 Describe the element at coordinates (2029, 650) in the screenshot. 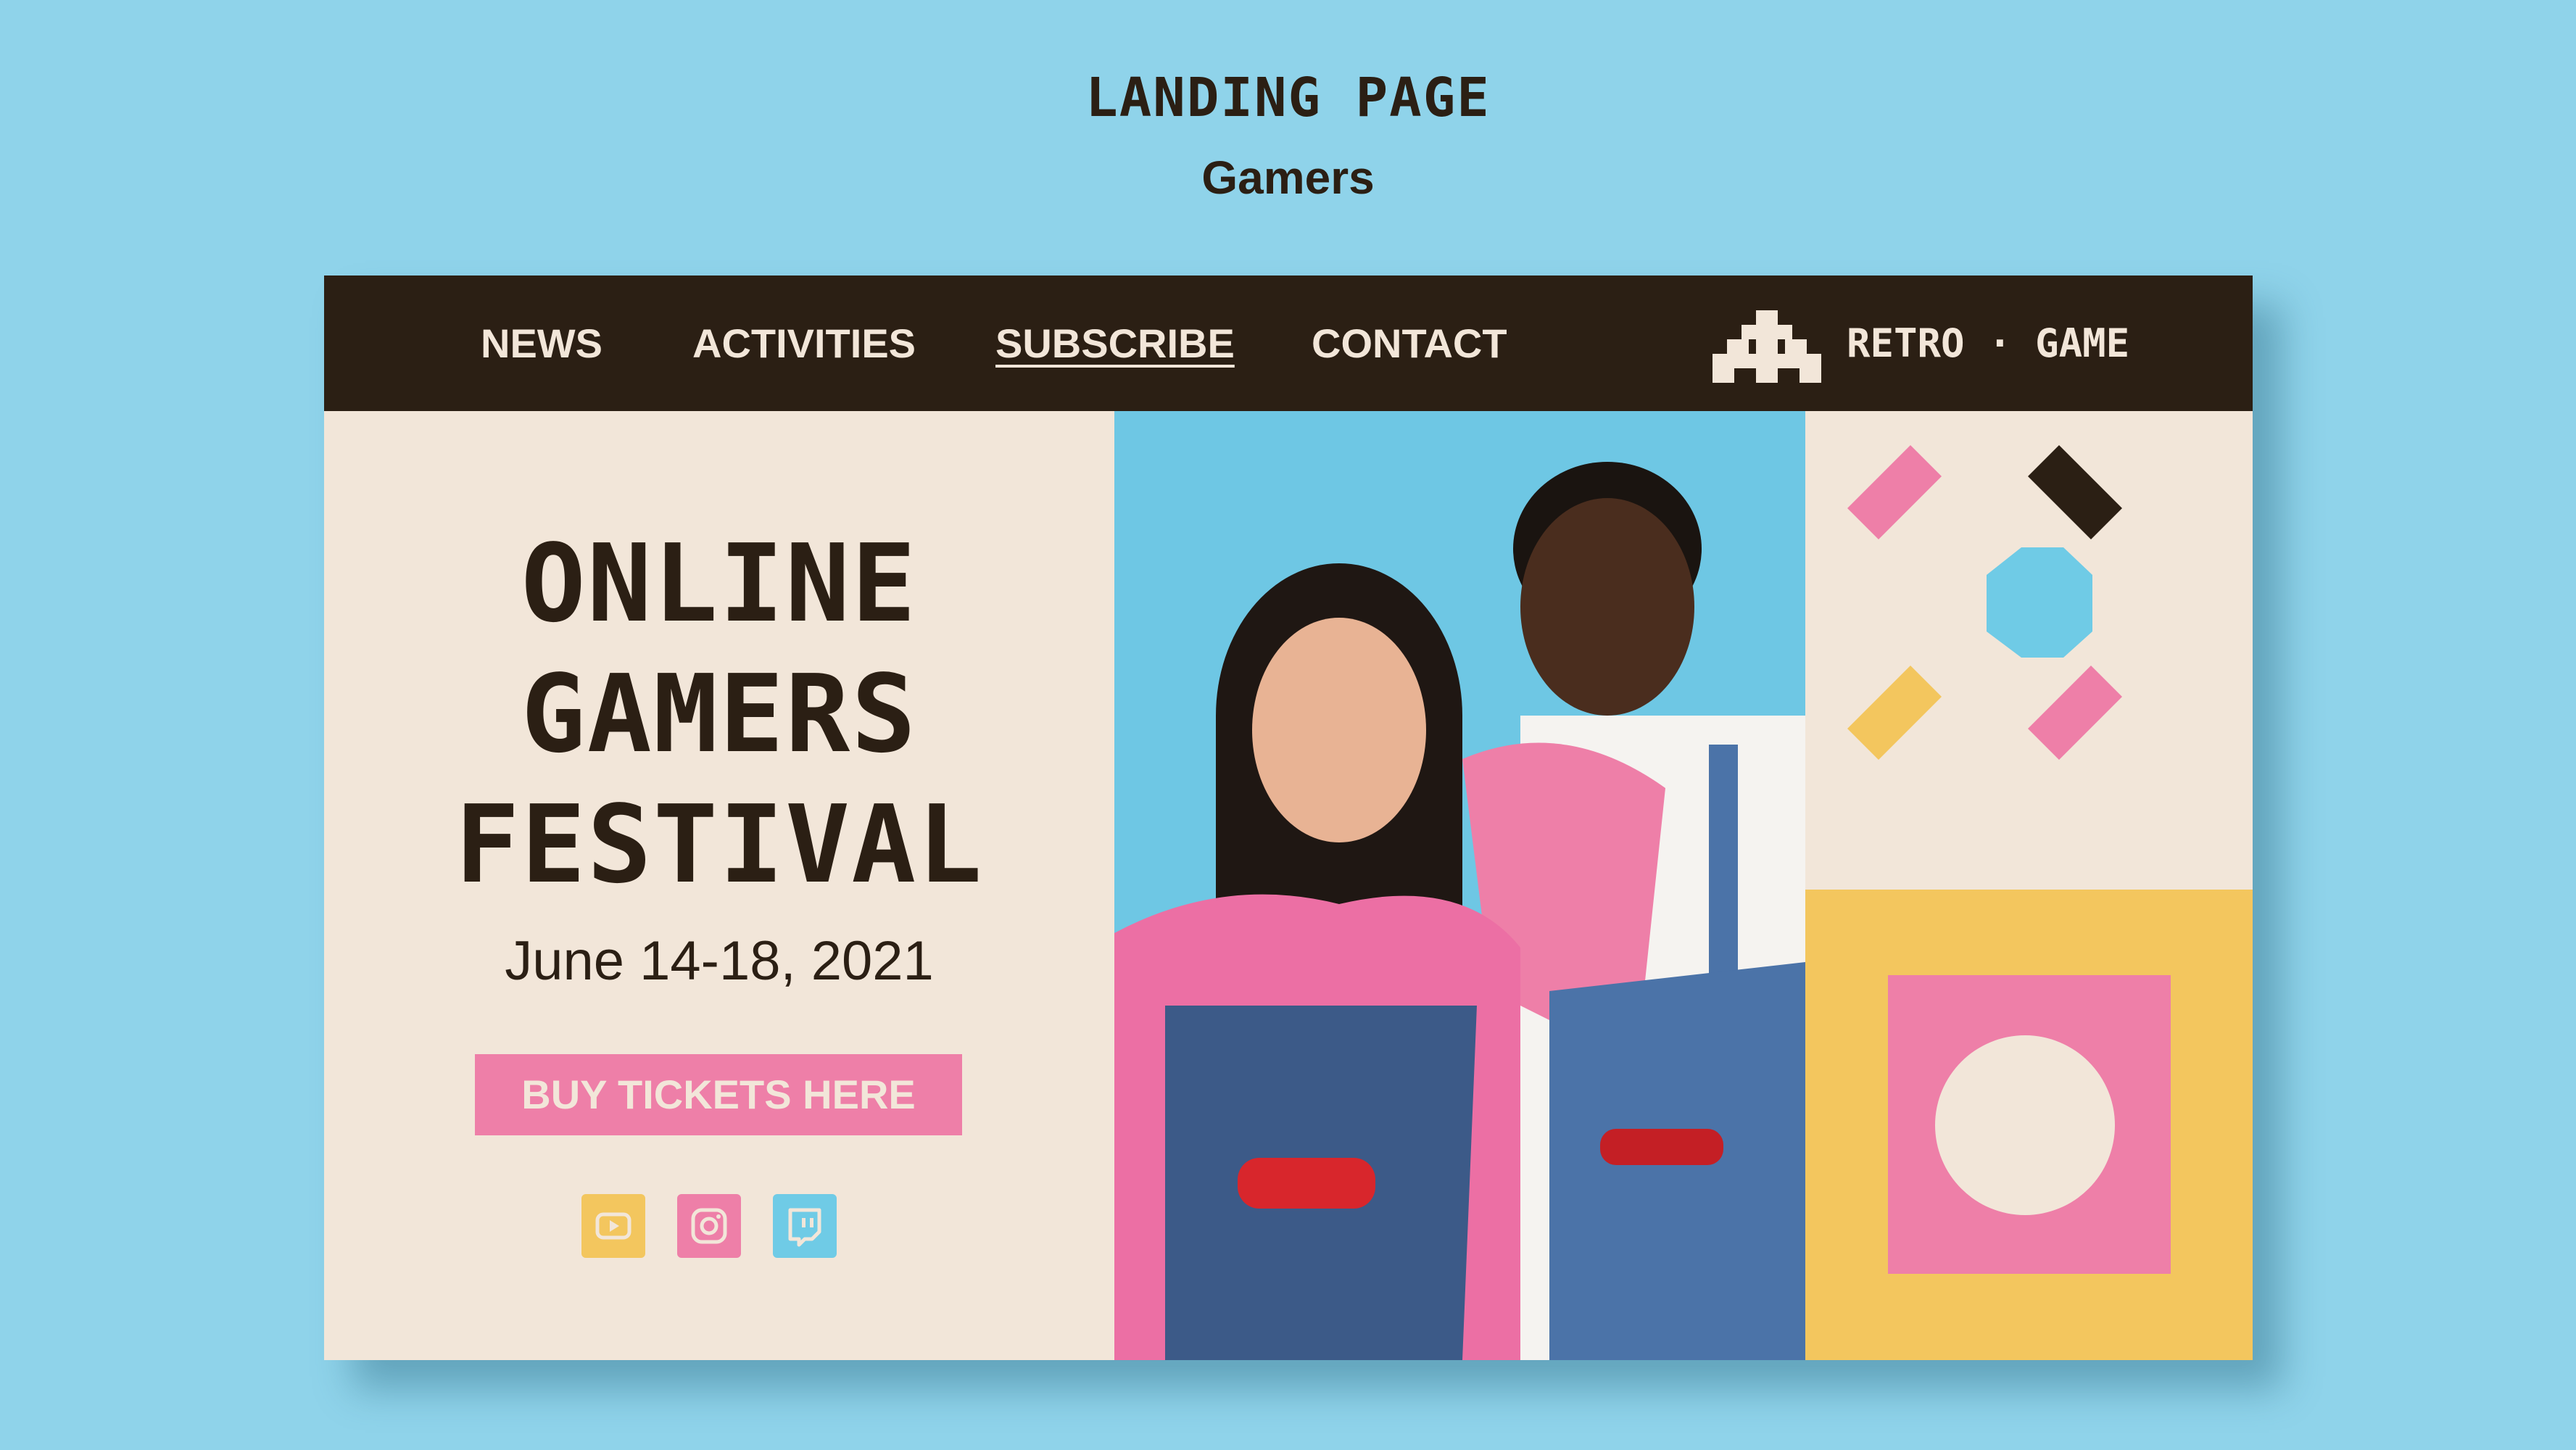

I see `decorative-pattern-top` at that location.